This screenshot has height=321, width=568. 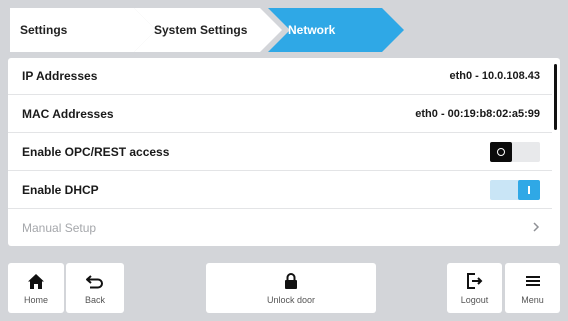 What do you see at coordinates (280, 228) in the screenshot?
I see `manual-setup-row: Manual Setup` at bounding box center [280, 228].